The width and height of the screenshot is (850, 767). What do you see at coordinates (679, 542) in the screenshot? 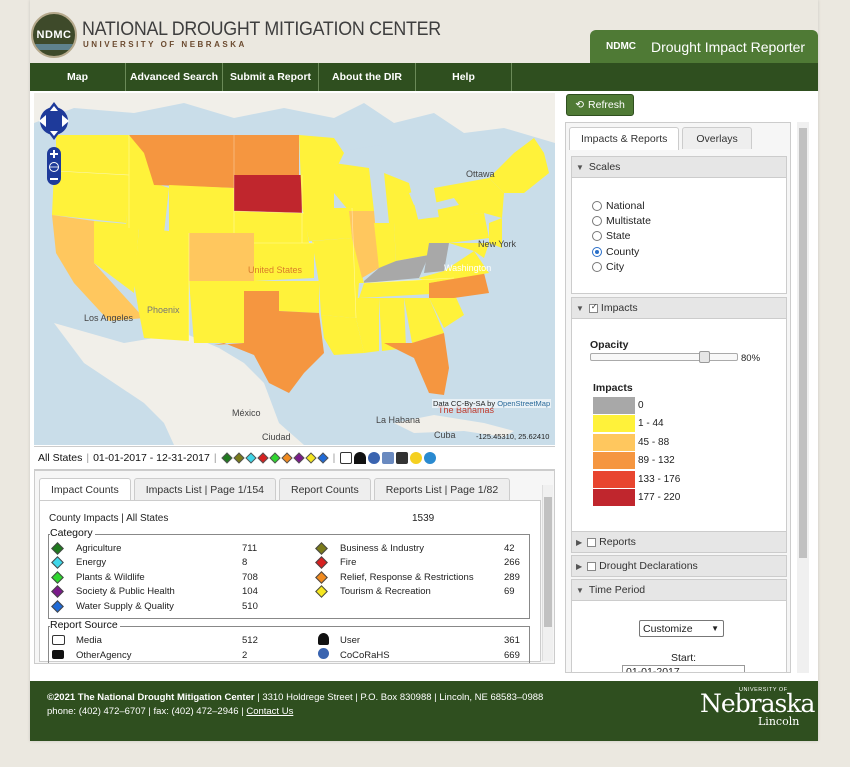
I see `reports-header: ▶ Reports` at bounding box center [679, 542].